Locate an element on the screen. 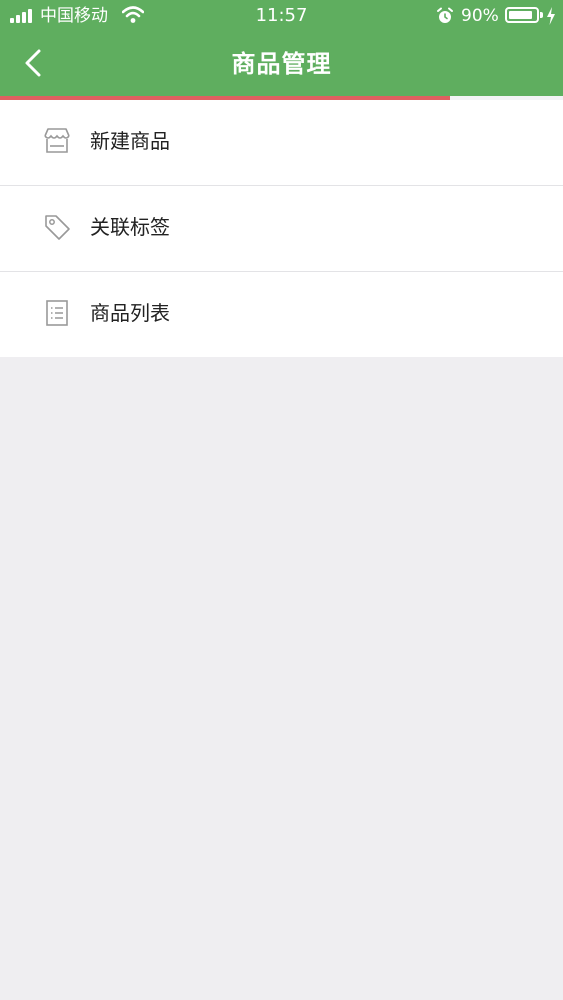 The width and height of the screenshot is (563, 1000). menu-item-label: 新建商品 is located at coordinates (130, 141).